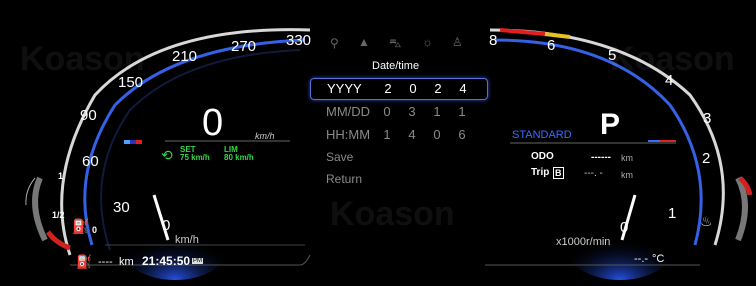 Image resolution: width=756 pixels, height=286 pixels. I want to click on drive-mode: STANDARD, so click(542, 135).